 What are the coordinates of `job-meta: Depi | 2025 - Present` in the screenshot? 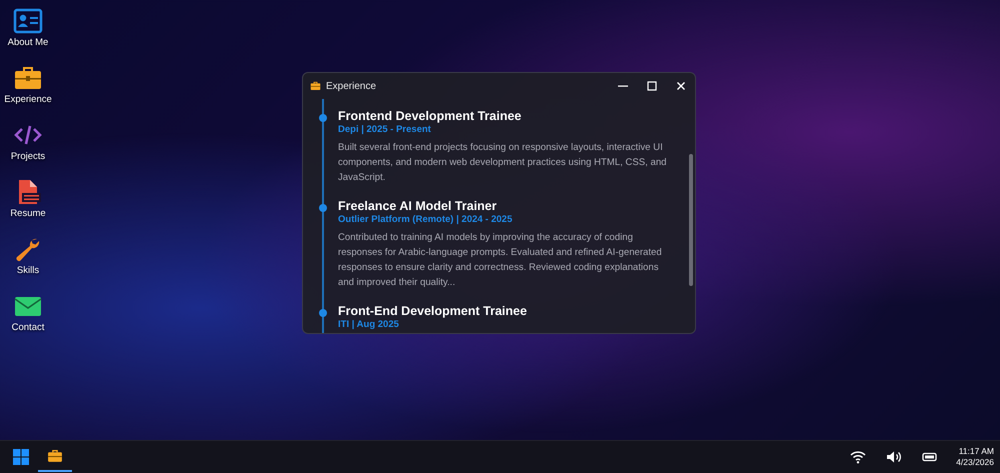 It's located at (385, 129).